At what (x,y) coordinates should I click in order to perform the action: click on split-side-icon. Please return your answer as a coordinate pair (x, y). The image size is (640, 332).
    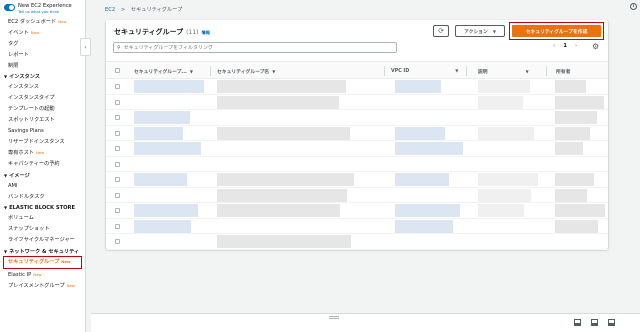
    Looking at the image, I should click on (594, 322).